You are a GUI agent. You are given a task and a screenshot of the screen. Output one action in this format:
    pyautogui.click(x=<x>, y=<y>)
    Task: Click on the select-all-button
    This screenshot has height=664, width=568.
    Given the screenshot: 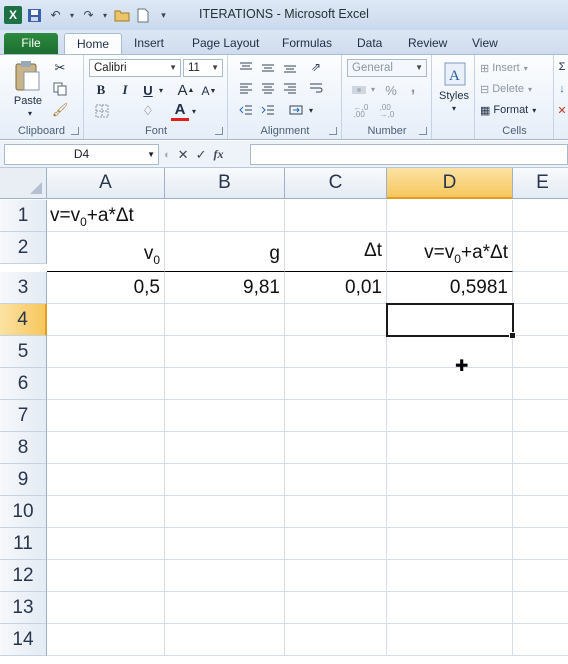 What is the action you would take?
    pyautogui.click(x=23, y=183)
    